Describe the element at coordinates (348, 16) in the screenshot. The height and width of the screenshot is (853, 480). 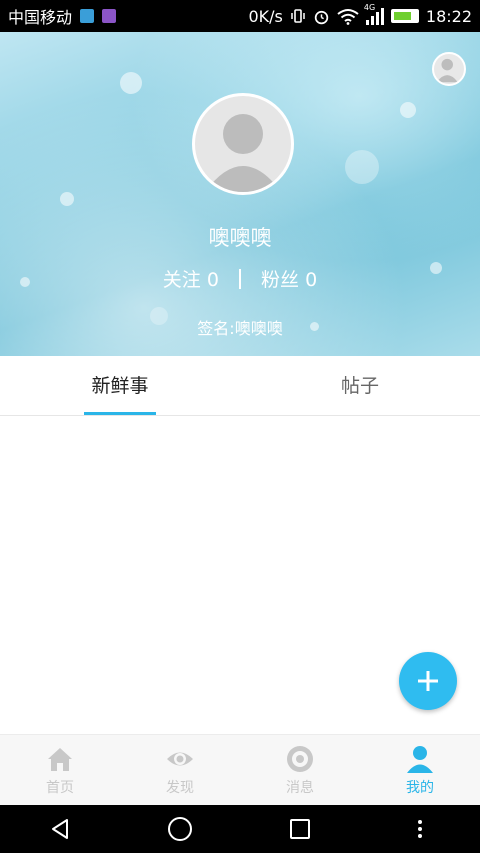
I see `wifi-icon` at that location.